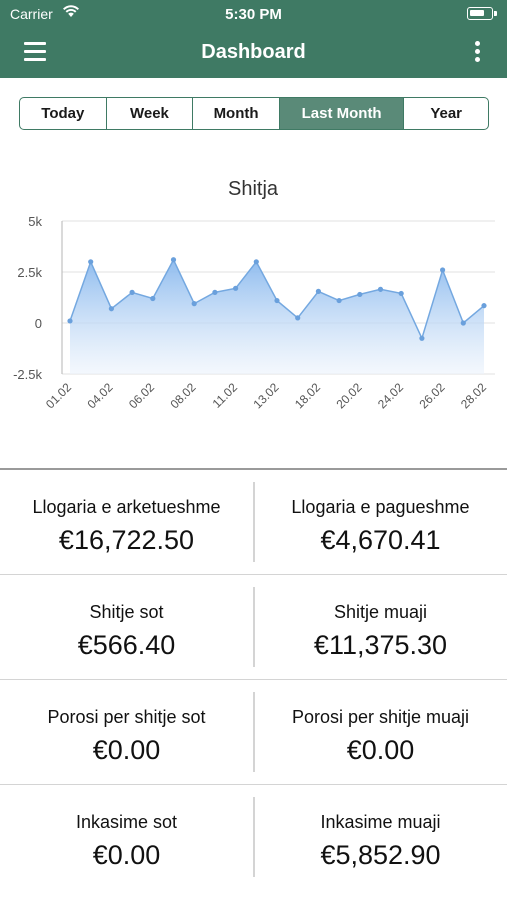 The width and height of the screenshot is (507, 900). I want to click on stat-card-inkasime-muaji: Inkasime muaji €5,852.90, so click(380, 837).